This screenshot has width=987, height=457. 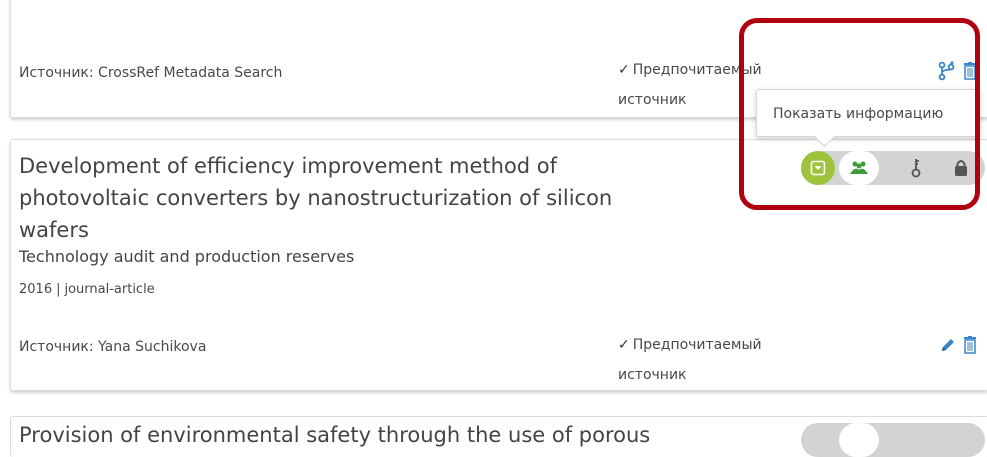 What do you see at coordinates (916, 440) in the screenshot?
I see `visibility-key-button` at bounding box center [916, 440].